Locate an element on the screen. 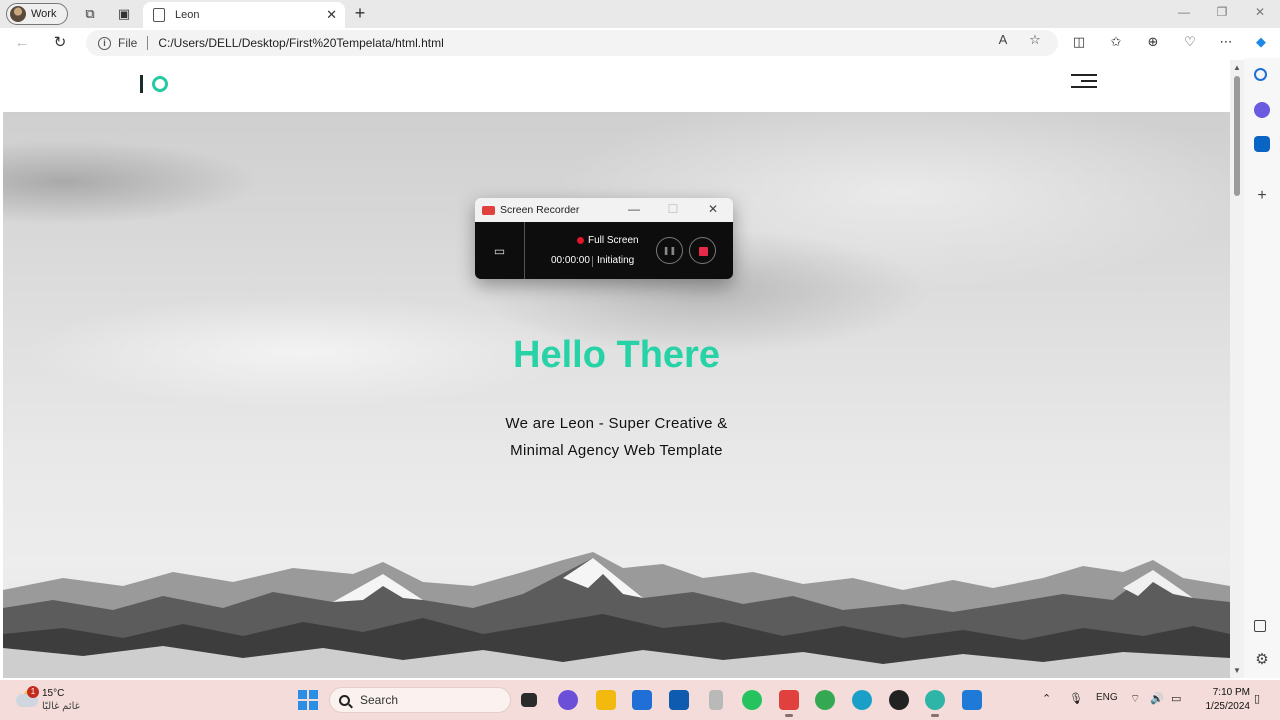  task-view-icon is located at coordinates (529, 700).